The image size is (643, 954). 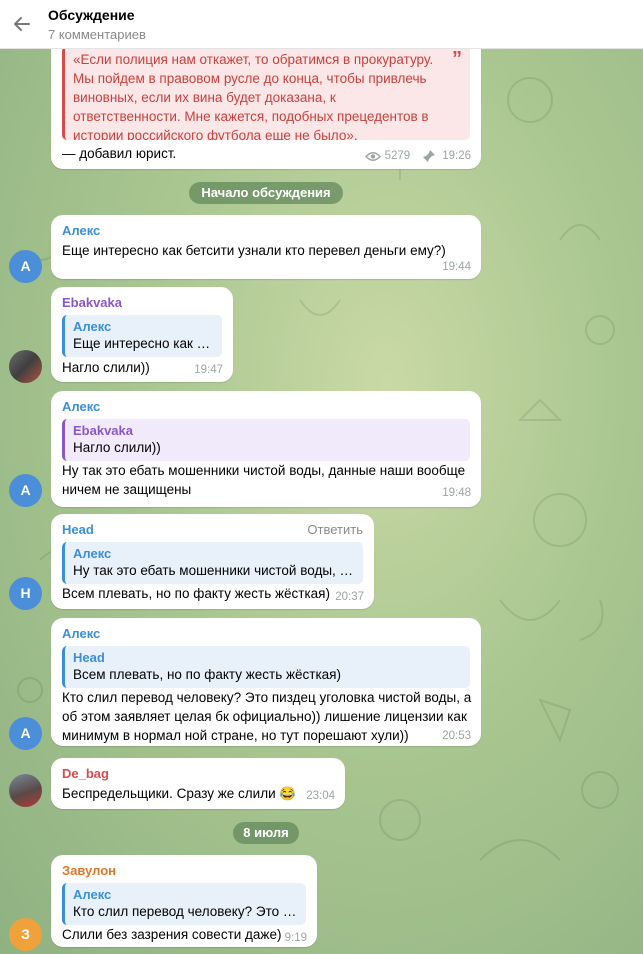 I want to click on reply-author: Ebakvaka, so click(x=103, y=430).